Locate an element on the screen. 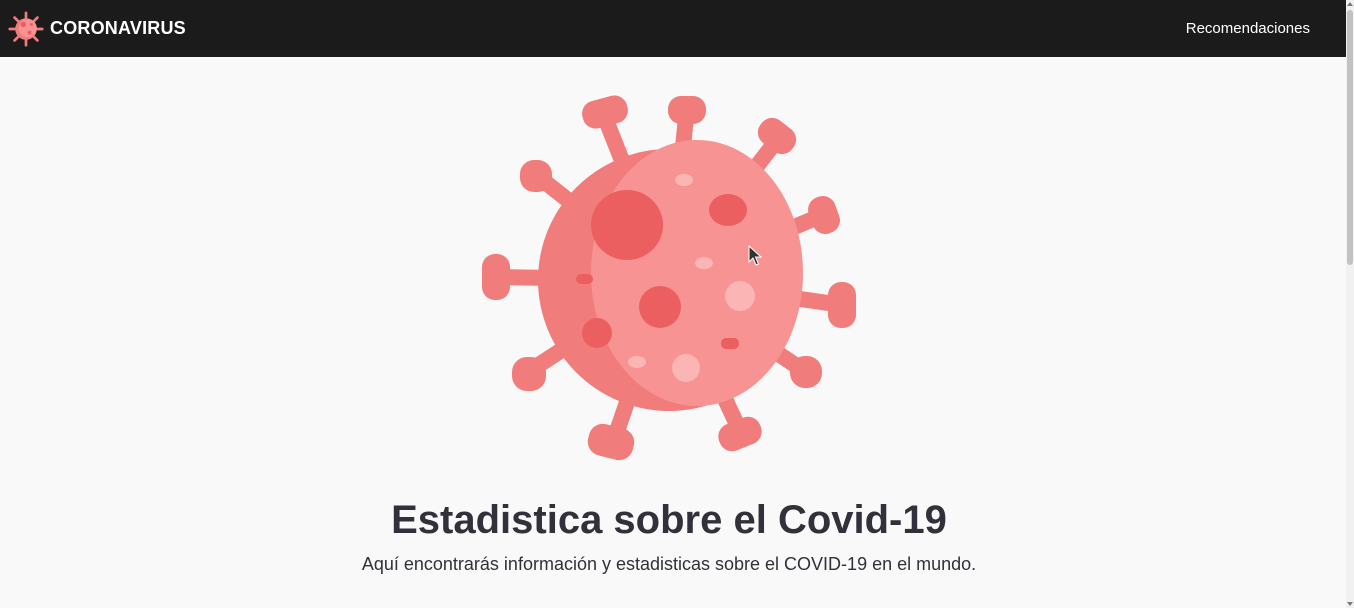 This screenshot has width=1354, height=608. page-title: Estadistica sobre el Covid-19 is located at coordinates (669, 520).